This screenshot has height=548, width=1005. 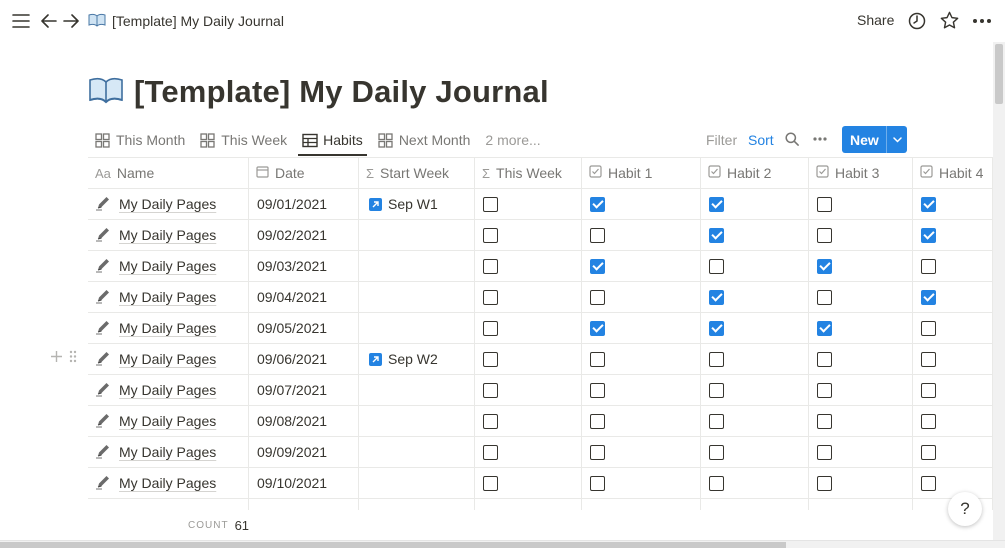 I want to click on open-book-icon, so click(x=106, y=92).